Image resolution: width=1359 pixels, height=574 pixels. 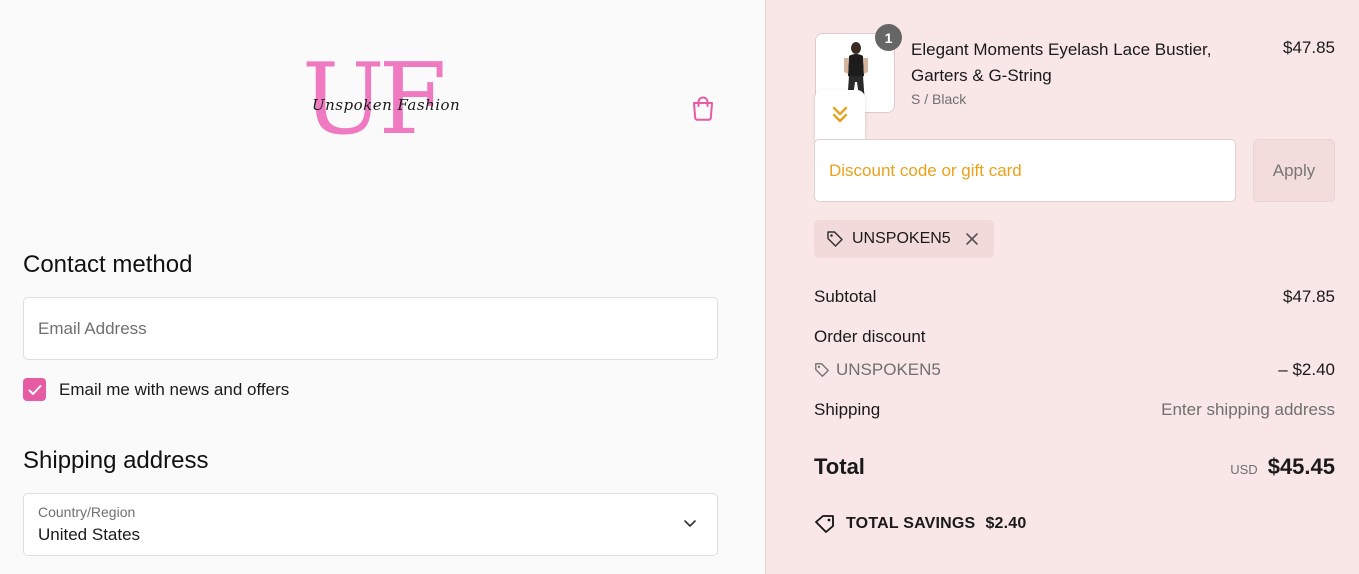 I want to click on total-savings: TOTAL SAVINGS $2.40, so click(x=920, y=524).